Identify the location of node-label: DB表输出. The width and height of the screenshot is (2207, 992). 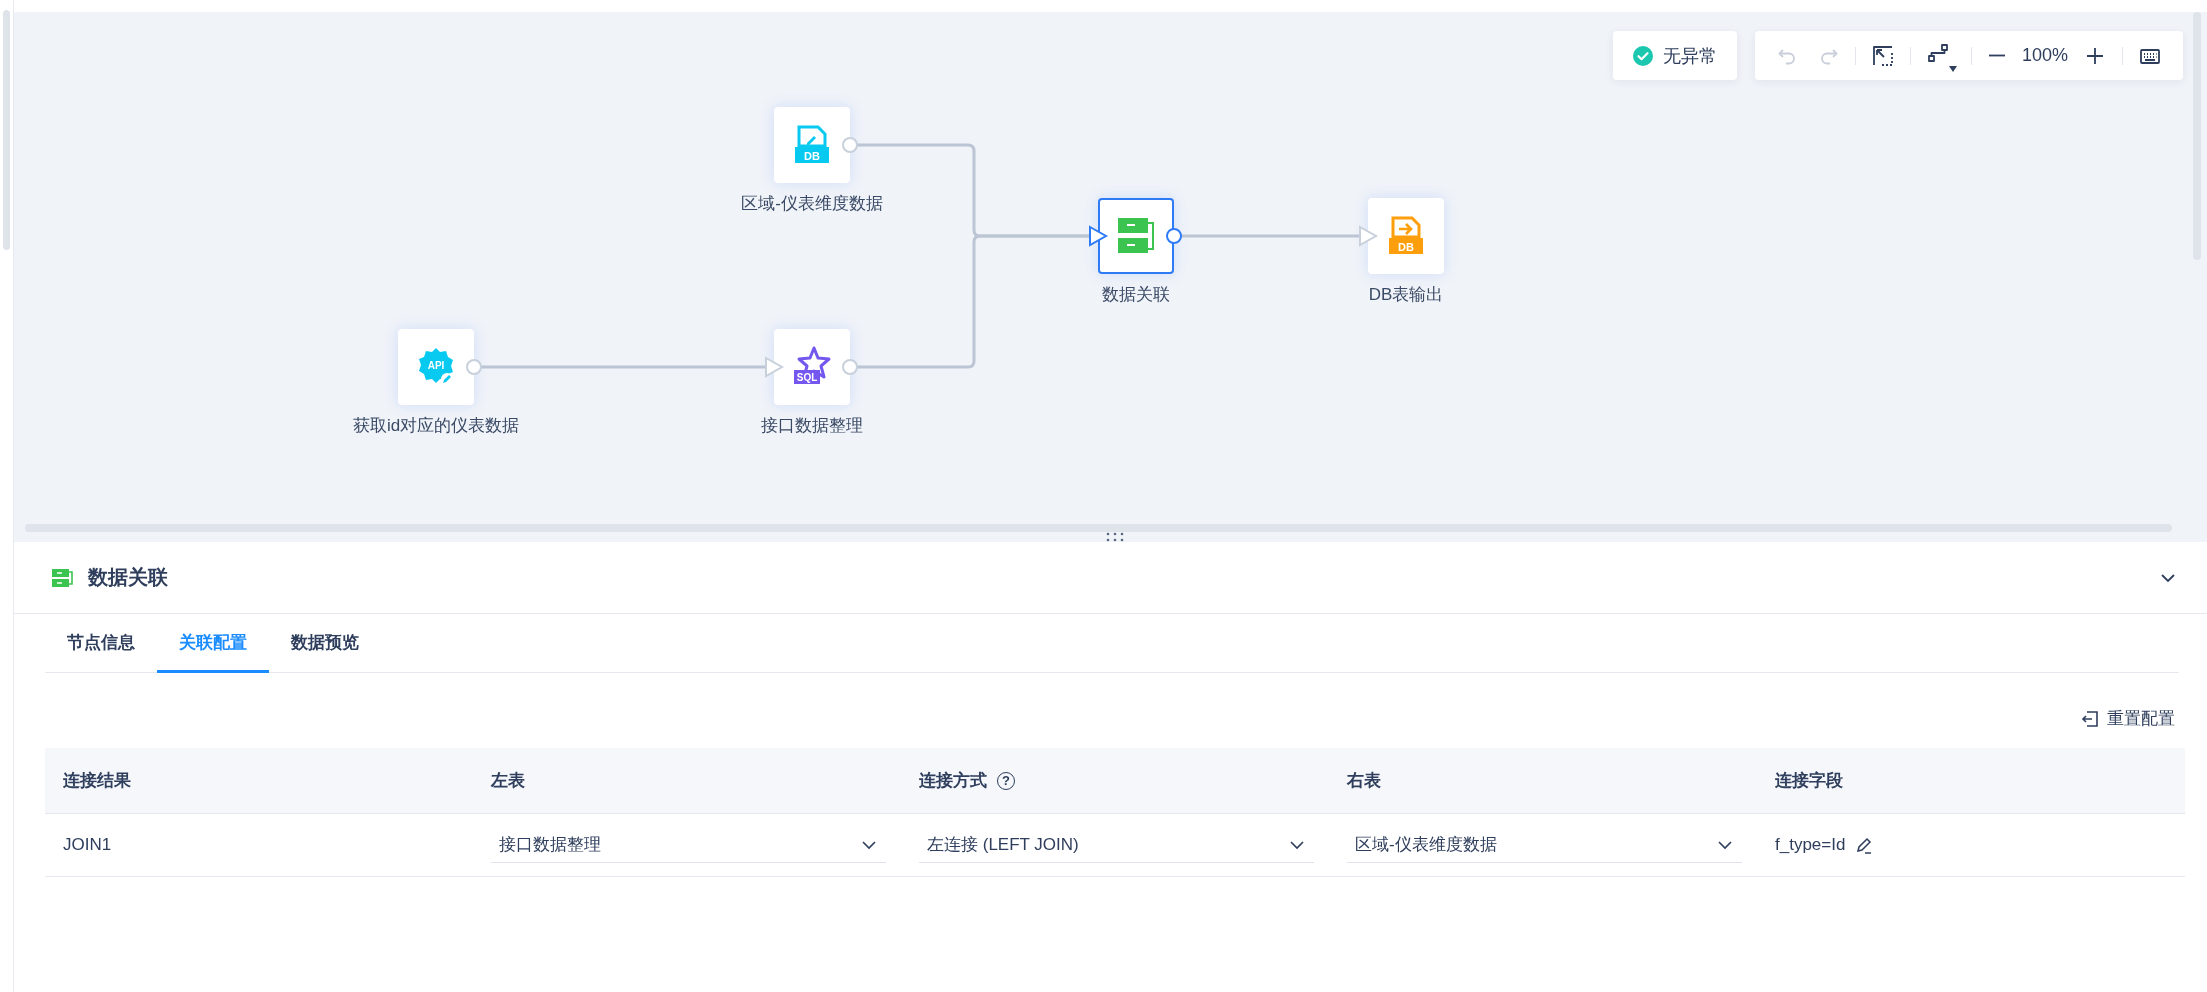
(1406, 295).